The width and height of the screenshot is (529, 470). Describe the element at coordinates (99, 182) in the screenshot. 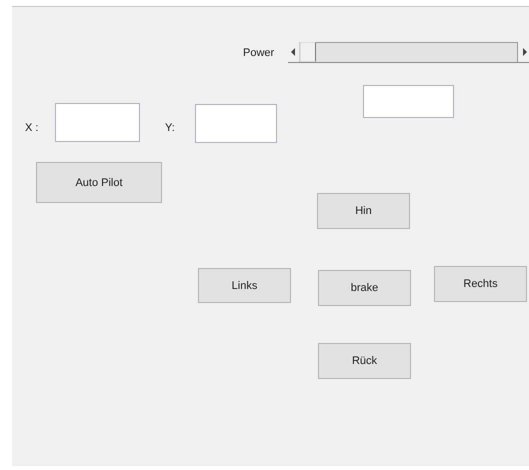

I see `push-button: Auto Pilot` at that location.